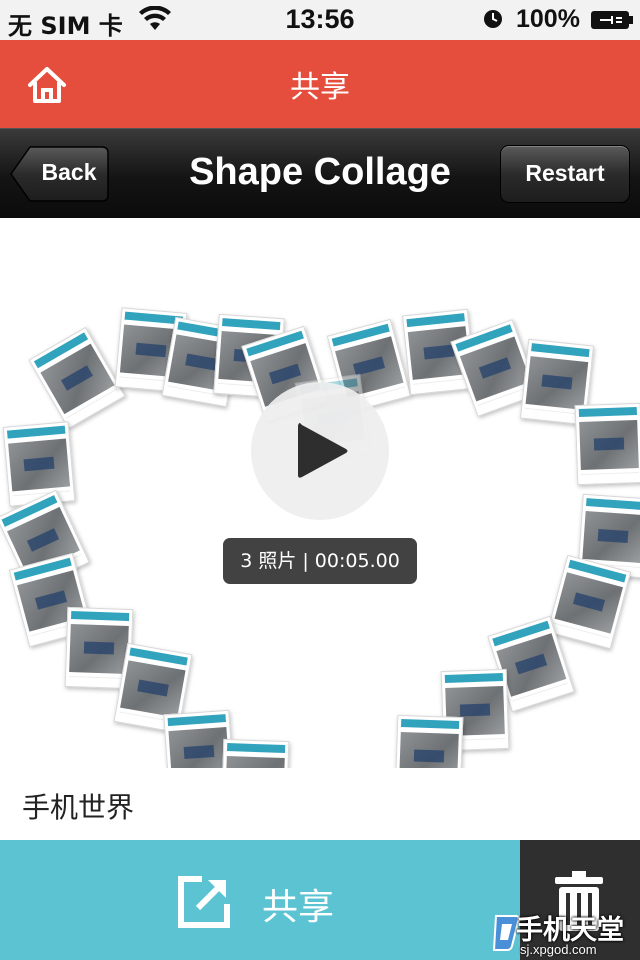 Image resolution: width=640 pixels, height=960 pixels. I want to click on alarm-clock-icon, so click(493, 19).